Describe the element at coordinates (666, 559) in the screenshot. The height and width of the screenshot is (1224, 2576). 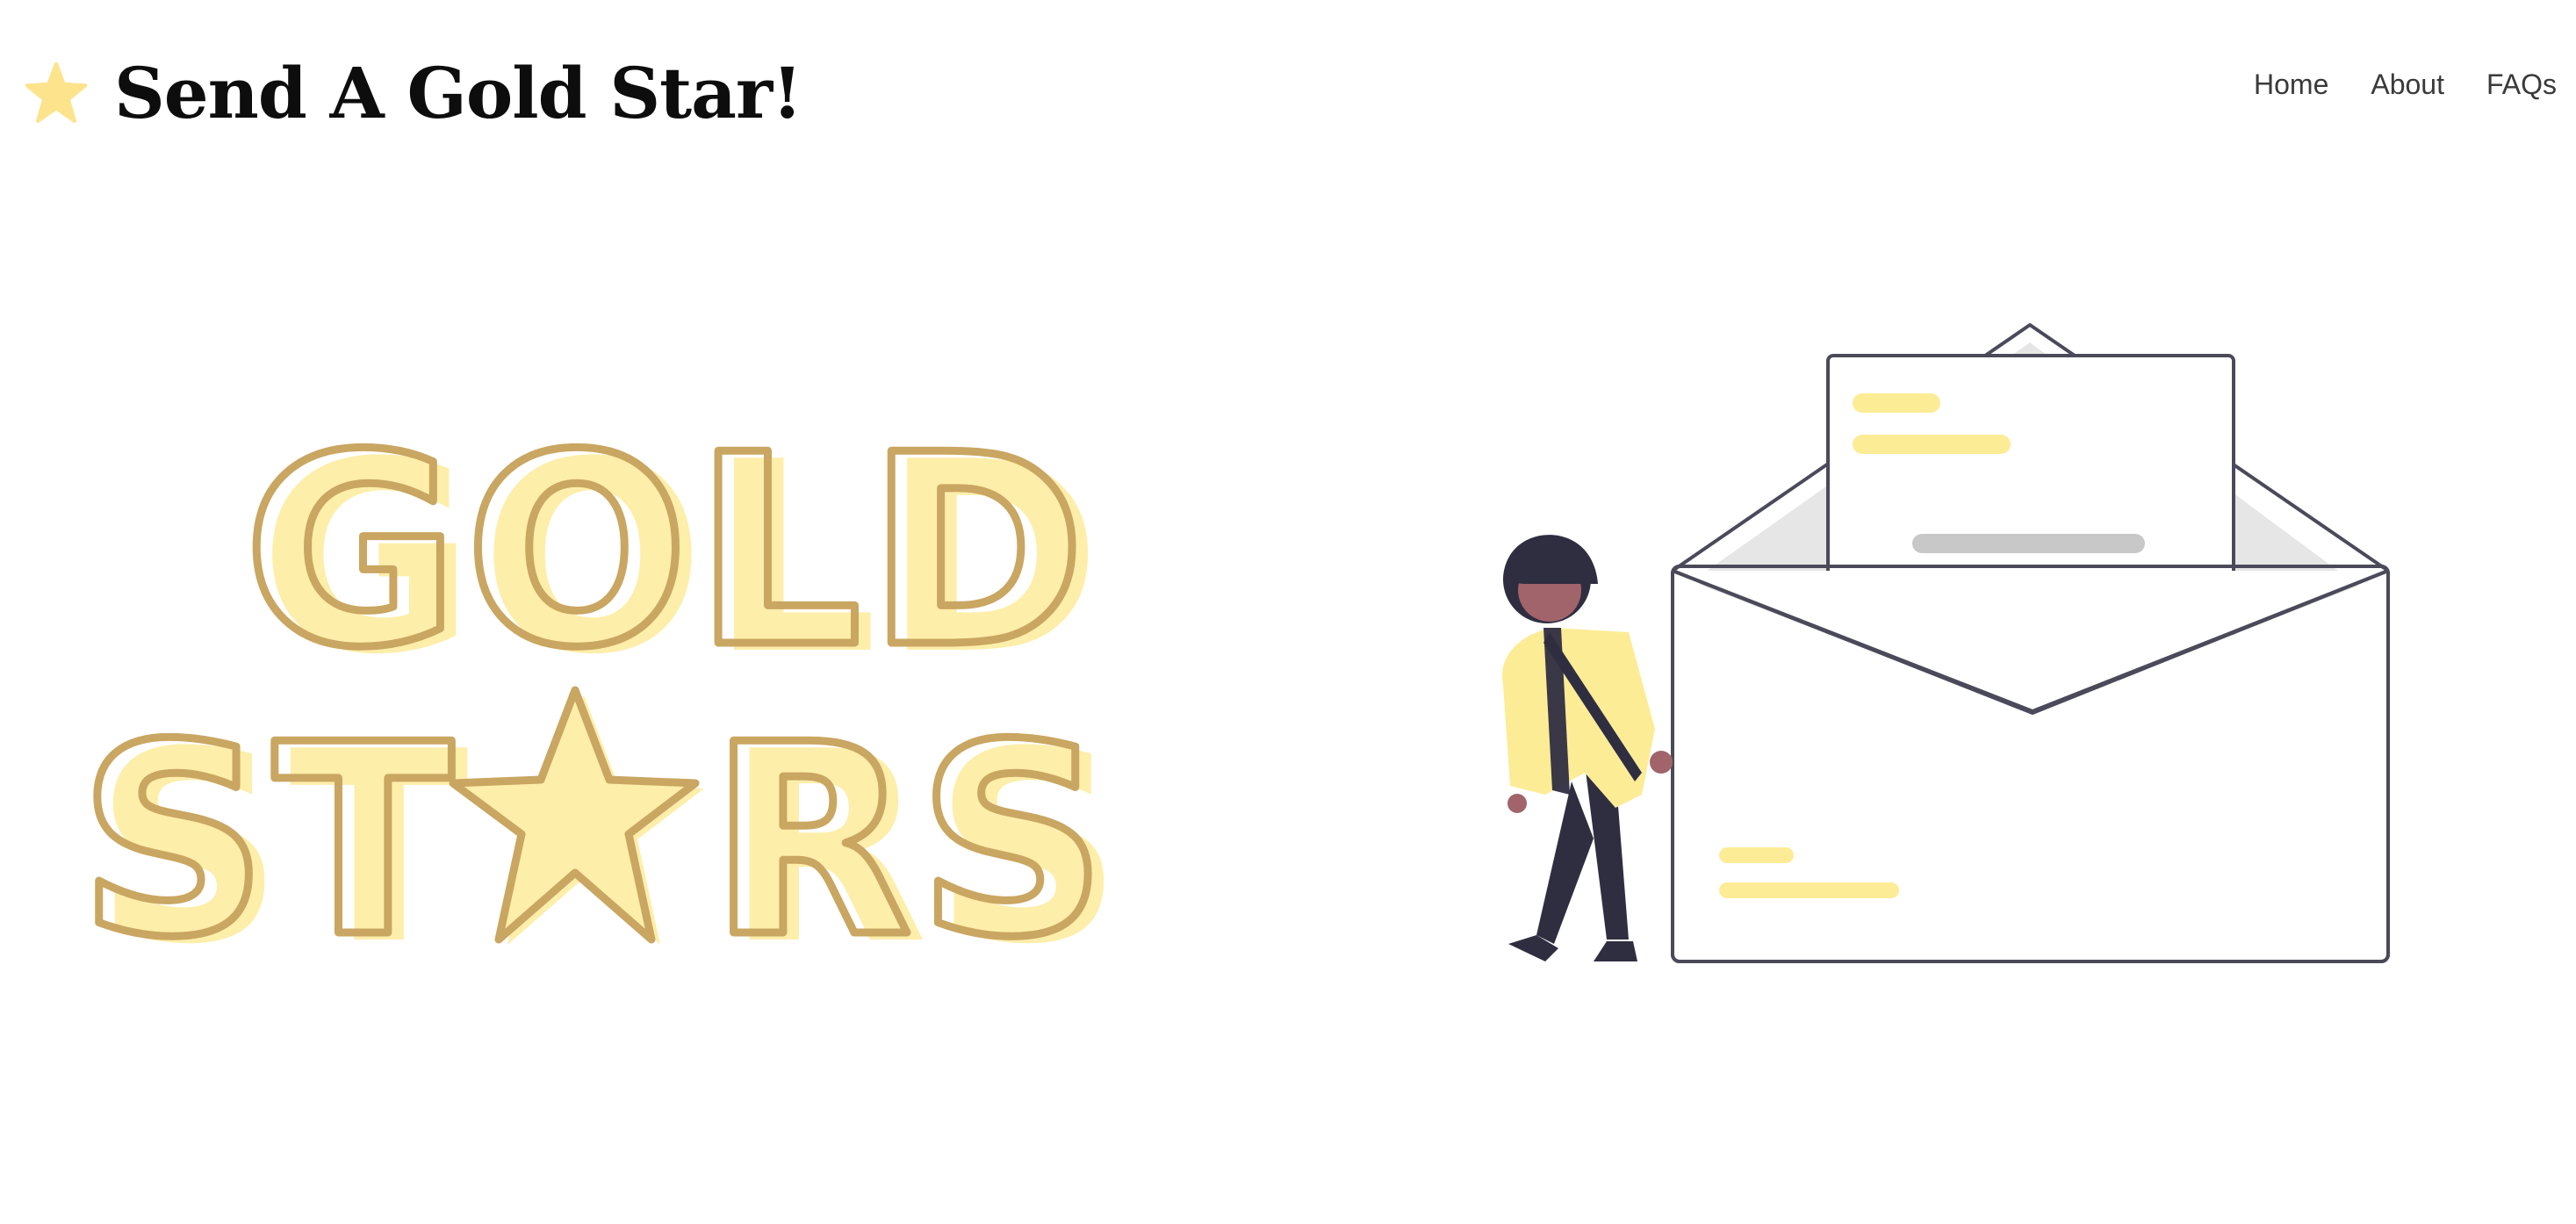
I see `wordmark-line1: GOLD` at that location.